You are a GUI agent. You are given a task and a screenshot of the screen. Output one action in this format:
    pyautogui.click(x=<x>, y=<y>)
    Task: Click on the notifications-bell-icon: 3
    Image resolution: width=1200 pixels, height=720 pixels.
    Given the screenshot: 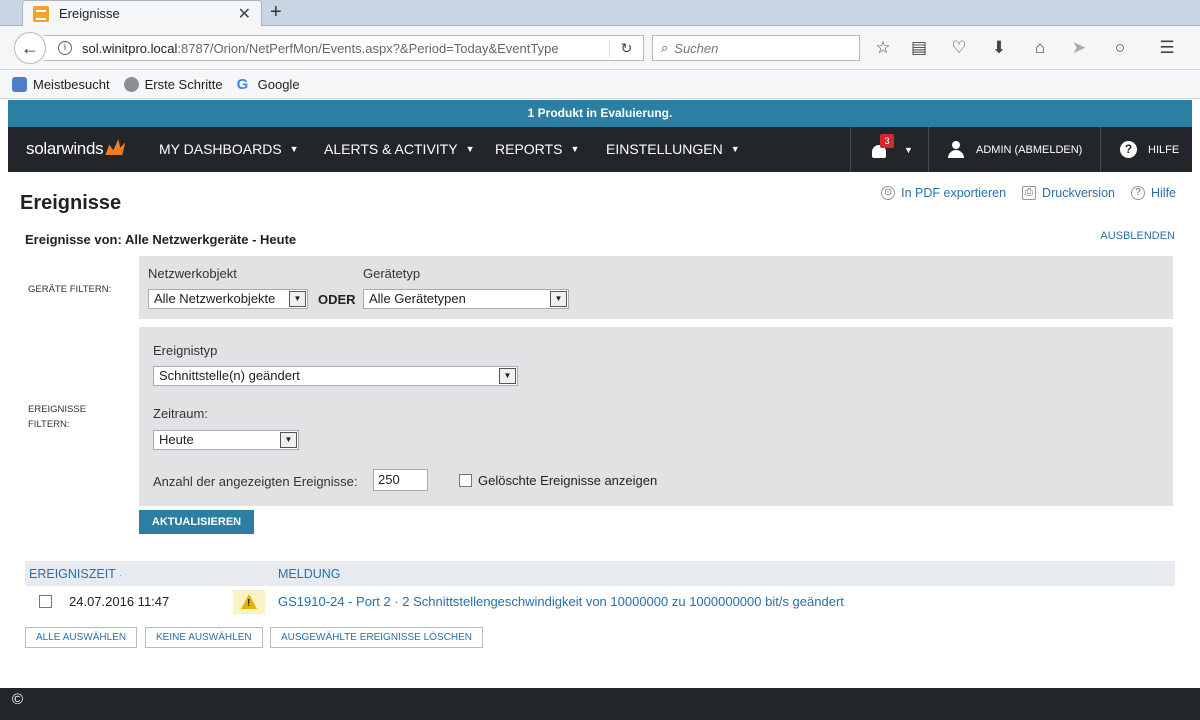 What is the action you would take?
    pyautogui.click(x=882, y=146)
    